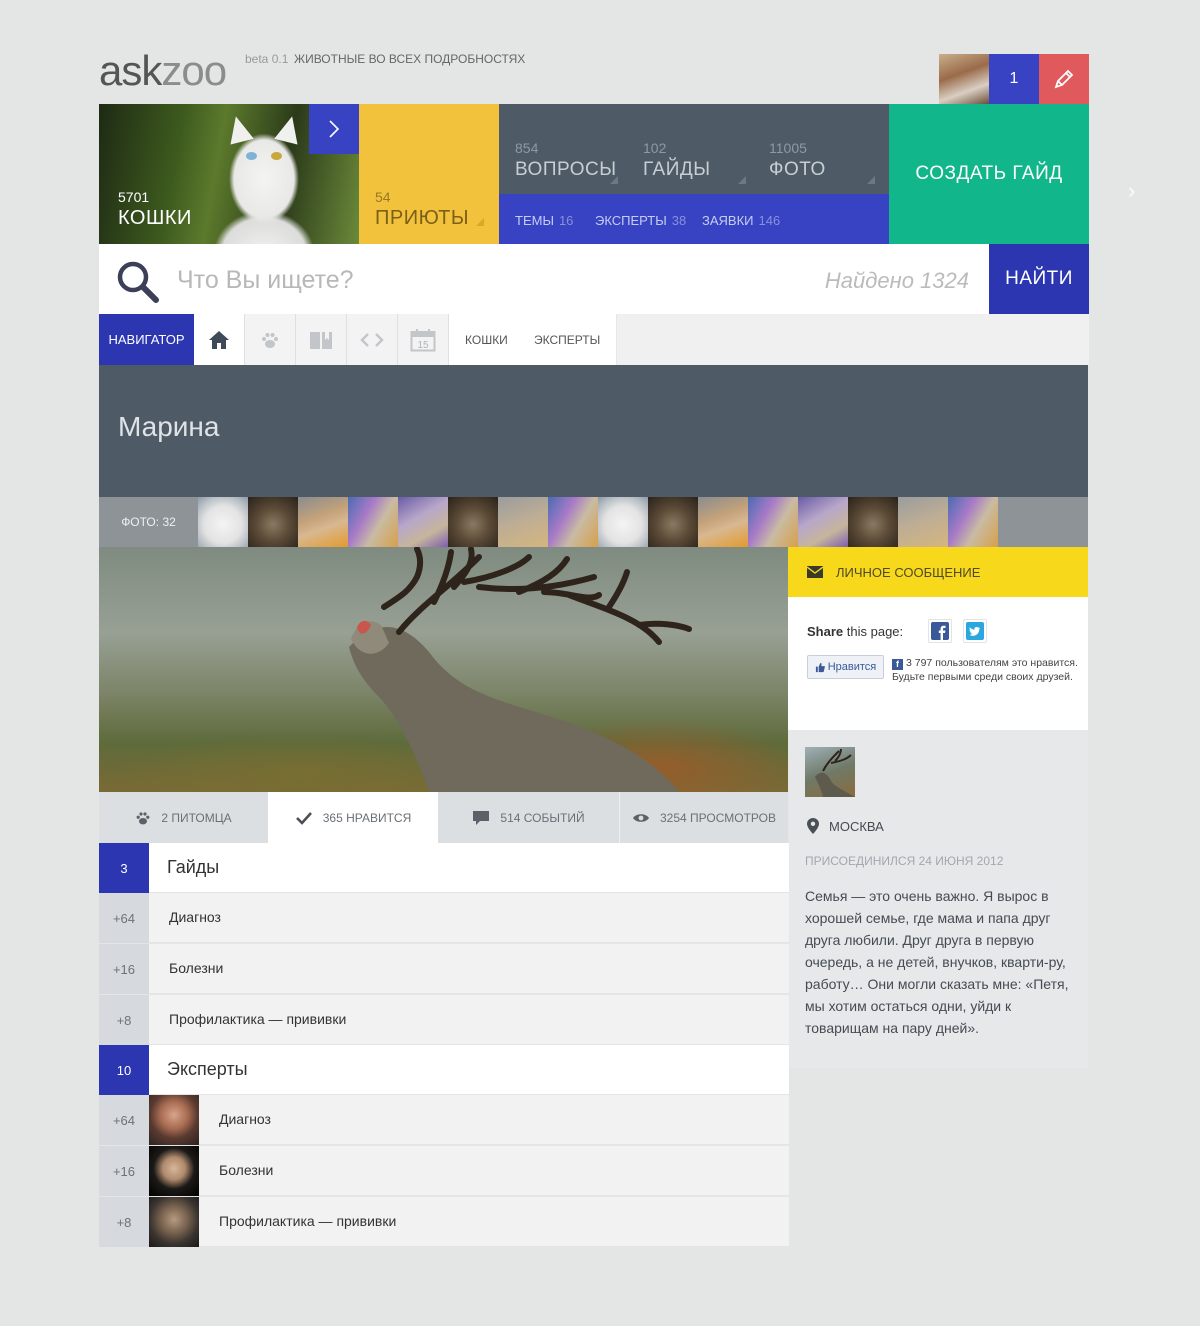 The image size is (1200, 1326). What do you see at coordinates (258, 1019) in the screenshot?
I see `guide-title: Профилактика — прививки` at bounding box center [258, 1019].